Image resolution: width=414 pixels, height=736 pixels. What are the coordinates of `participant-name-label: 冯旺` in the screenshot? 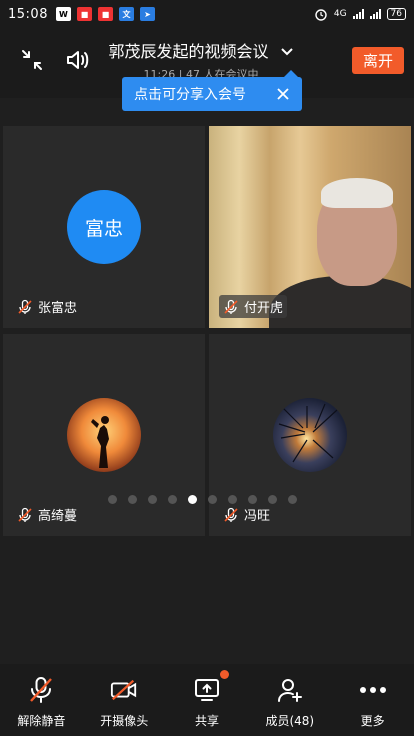 It's located at (246, 514).